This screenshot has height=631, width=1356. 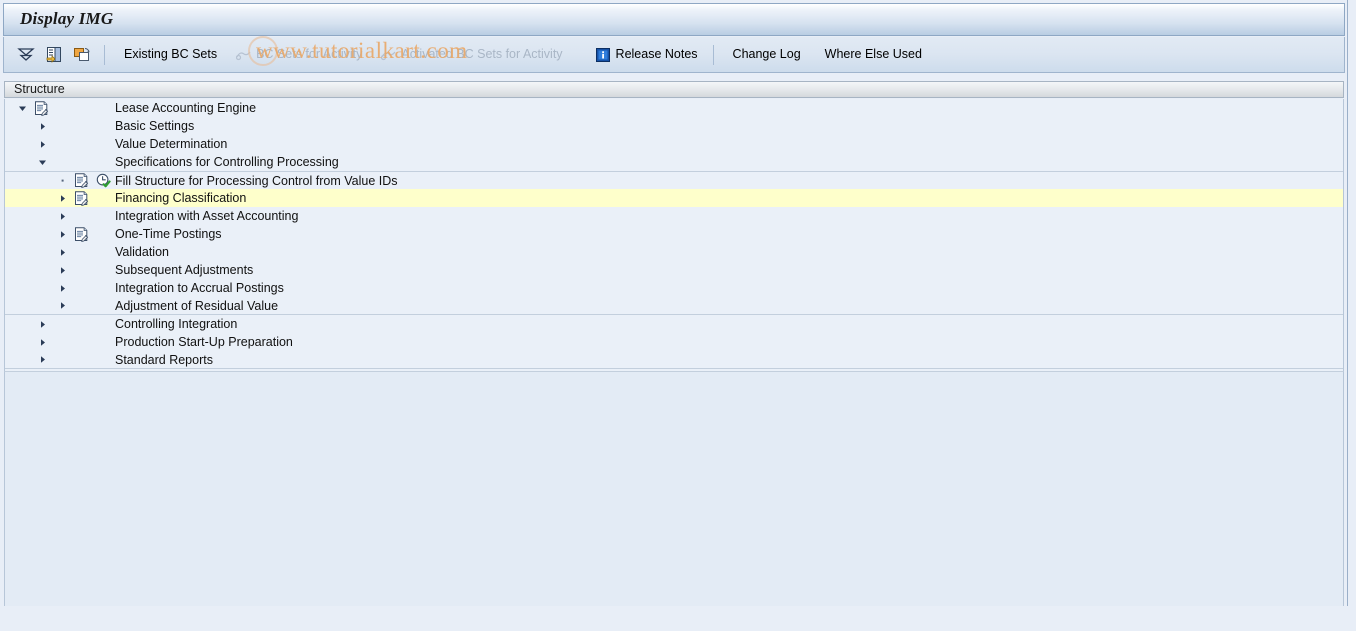 I want to click on tree-row-label: Standard Reports, so click(x=164, y=359).